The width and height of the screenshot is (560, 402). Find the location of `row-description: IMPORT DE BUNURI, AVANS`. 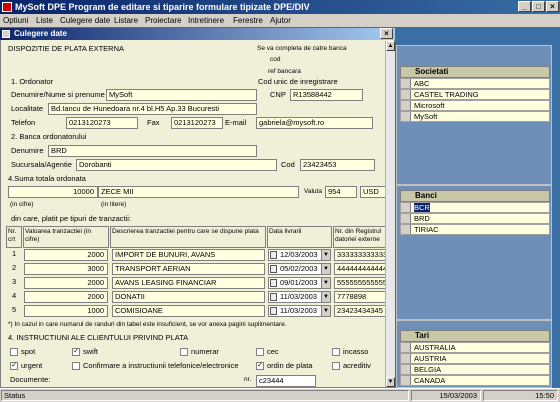

row-description: IMPORT DE BUNURI, AVANS is located at coordinates (188, 255).